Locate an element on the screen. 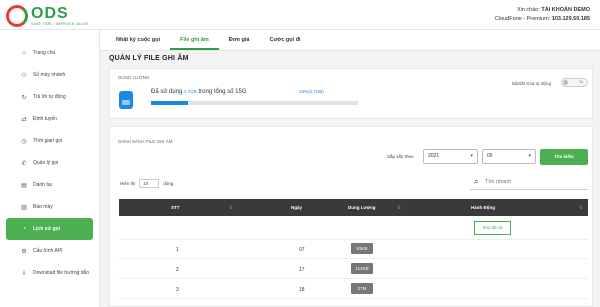 The width and height of the screenshot is (600, 307). logo-tagline: SAVE TIME • IMPROVE VALUE is located at coordinates (60, 24).